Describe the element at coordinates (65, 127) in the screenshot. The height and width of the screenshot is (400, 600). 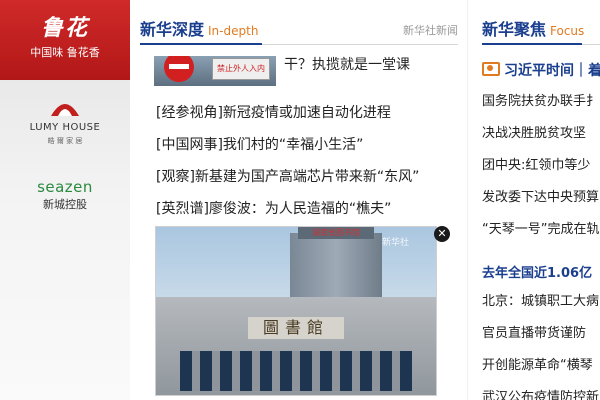
I see `lumy-ad-name: LUMY HOUSE` at that location.